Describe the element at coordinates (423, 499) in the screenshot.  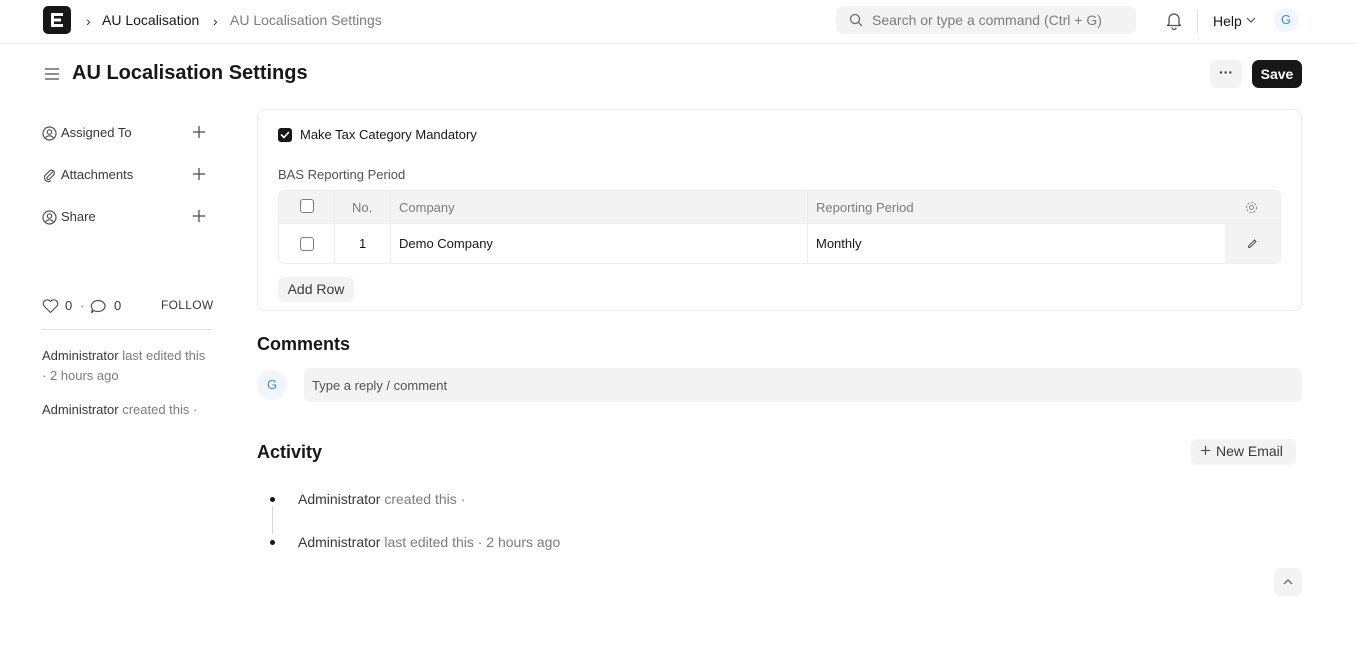
I see `activity-text: created this ·` at that location.